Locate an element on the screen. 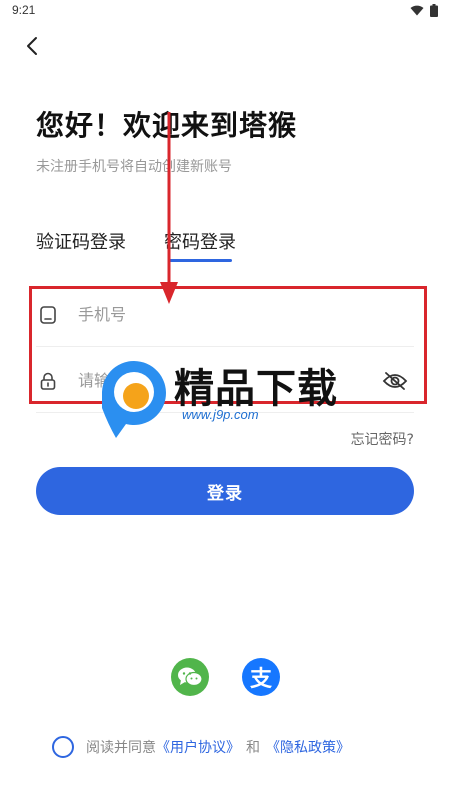 This screenshot has height=800, width=450. login-tabs: 验证码登录 密码登录 is located at coordinates (136, 245).